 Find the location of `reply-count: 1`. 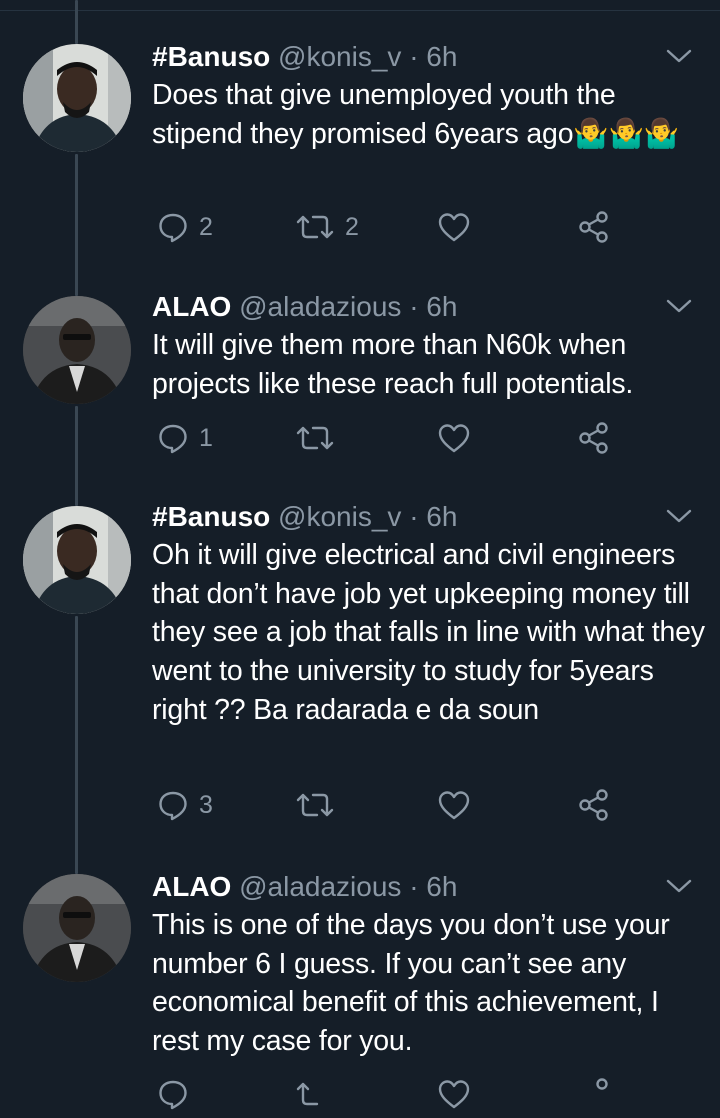

reply-count: 1 is located at coordinates (206, 437).